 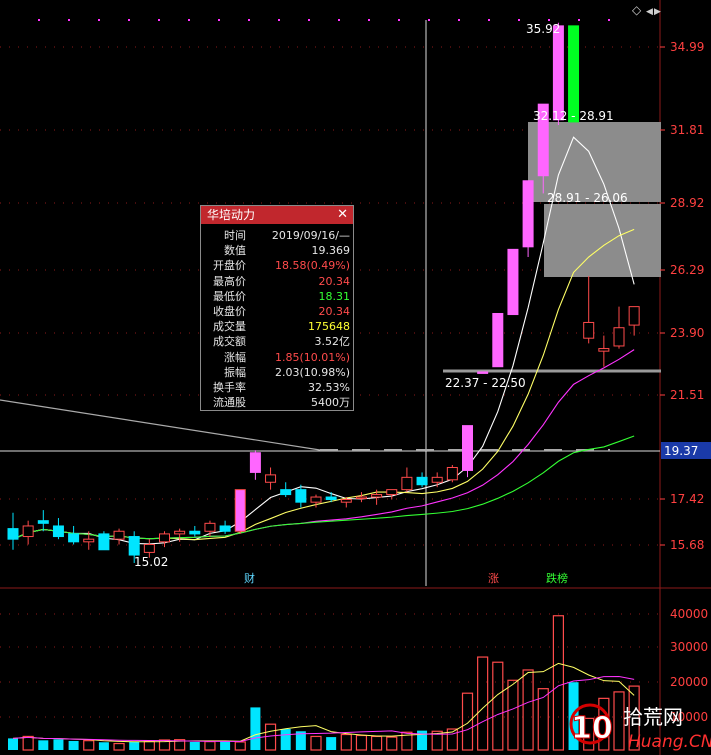 What do you see at coordinates (649, 12) in the screenshot?
I see `arrow-left-icon: ◀` at bounding box center [649, 12].